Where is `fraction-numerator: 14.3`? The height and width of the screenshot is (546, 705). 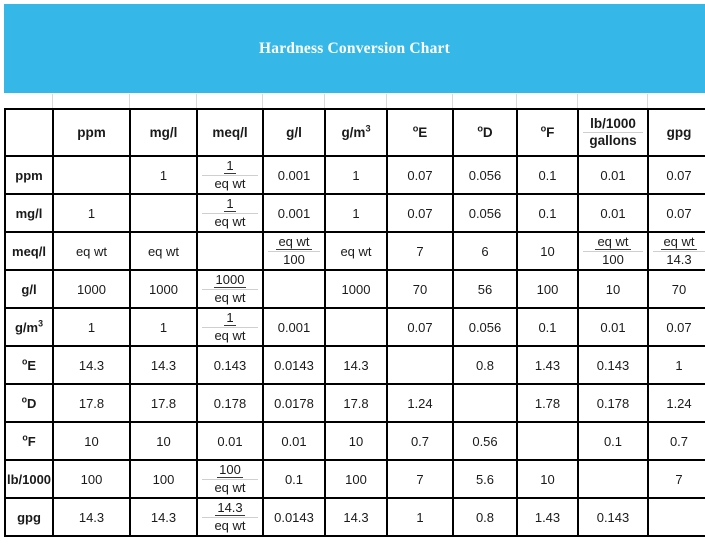
fraction-numerator: 14.3 is located at coordinates (230, 508).